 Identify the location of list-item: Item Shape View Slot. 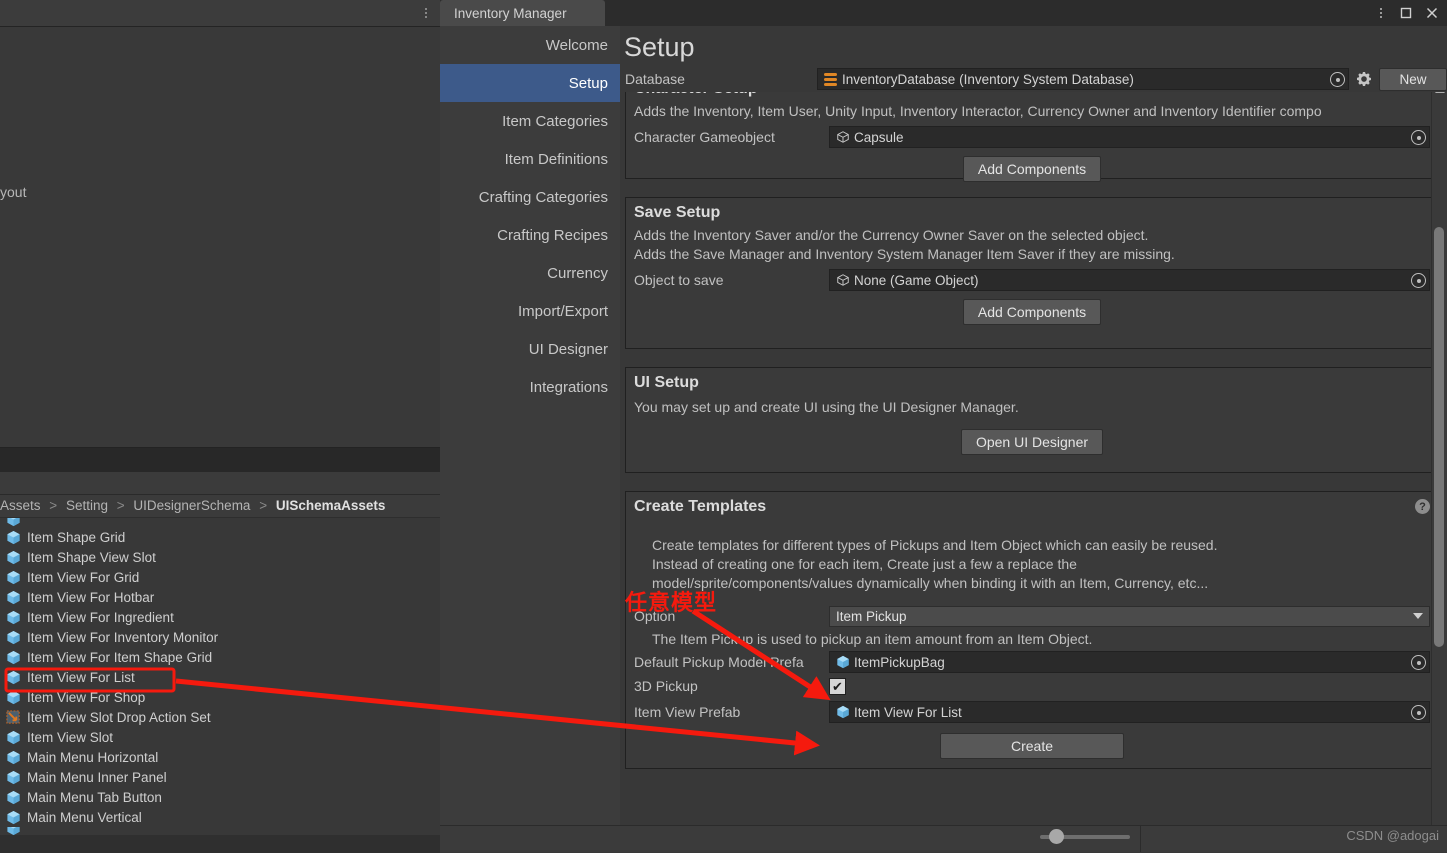
(220, 557).